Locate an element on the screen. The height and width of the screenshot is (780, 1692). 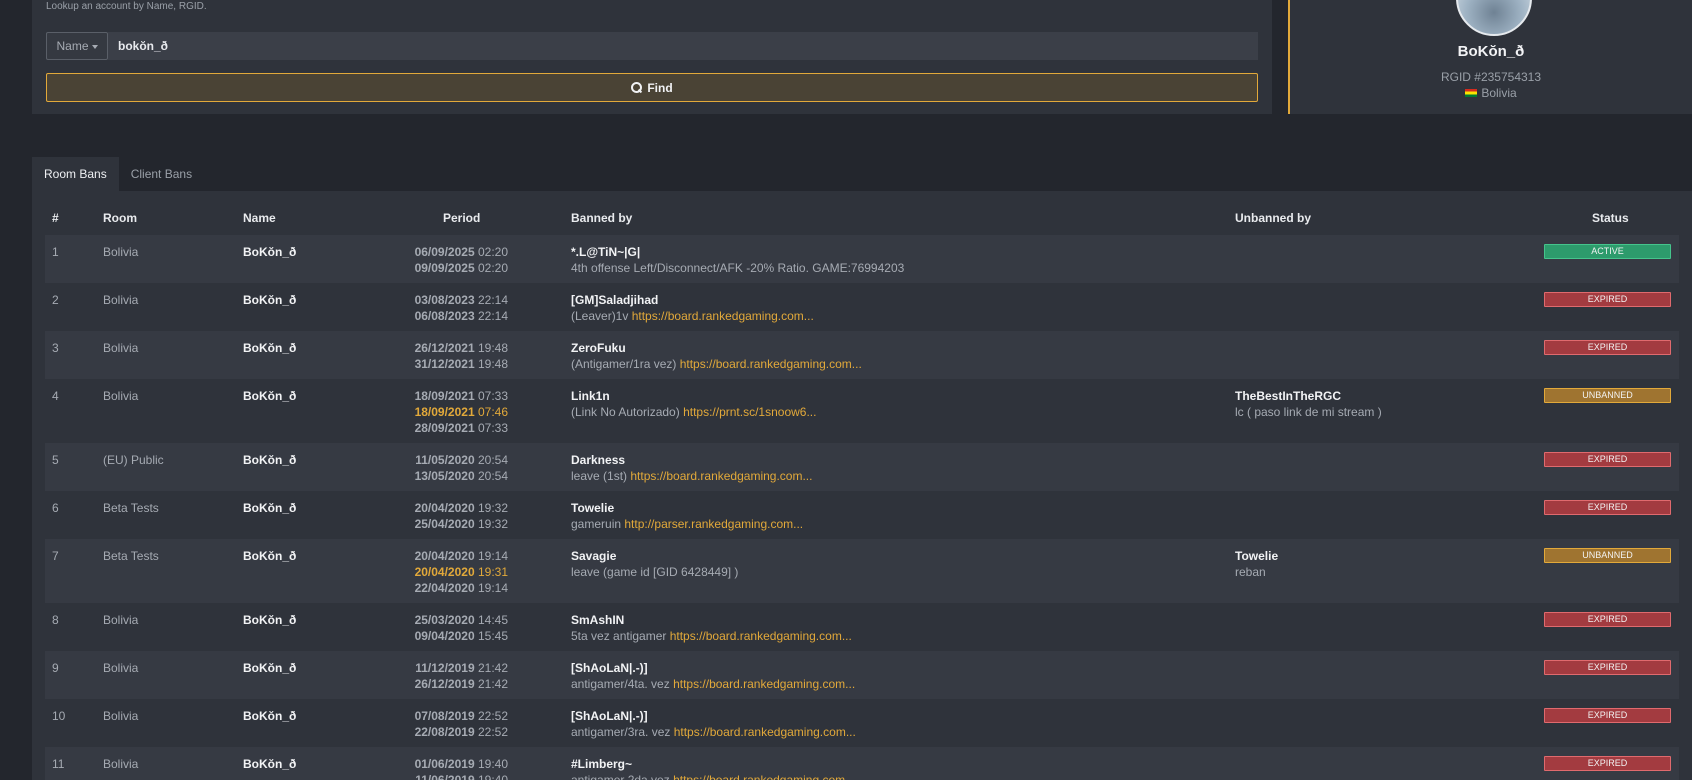
banned-by-name: SmAshIN is located at coordinates (711, 620).